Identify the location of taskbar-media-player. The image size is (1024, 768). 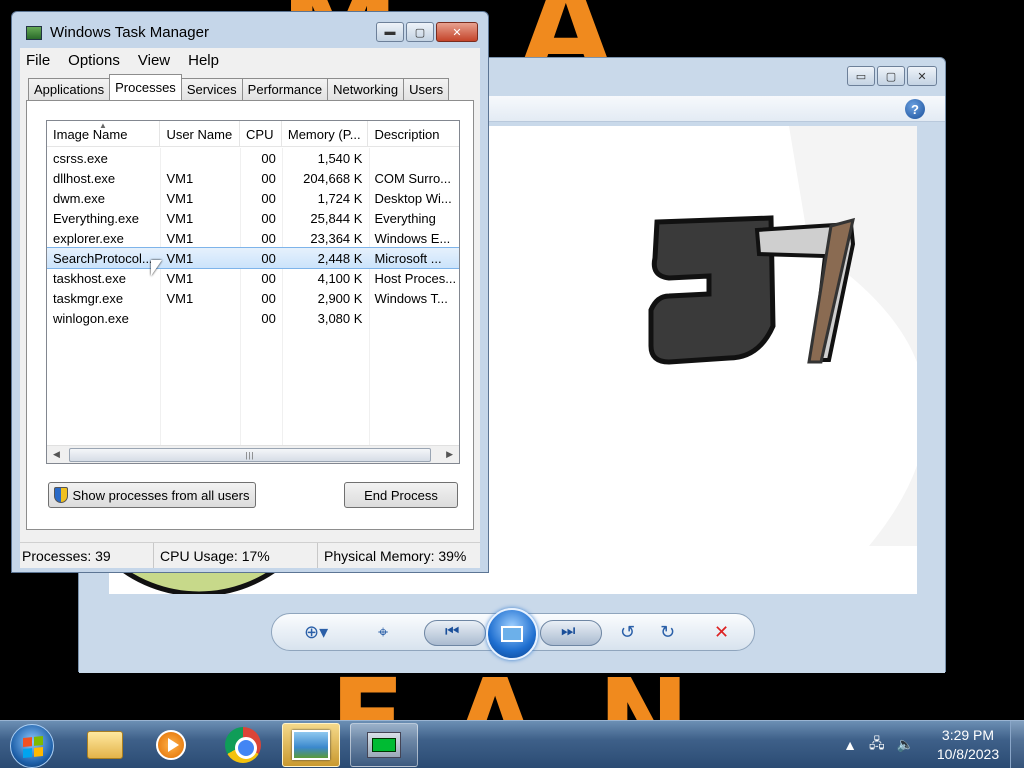
(171, 745).